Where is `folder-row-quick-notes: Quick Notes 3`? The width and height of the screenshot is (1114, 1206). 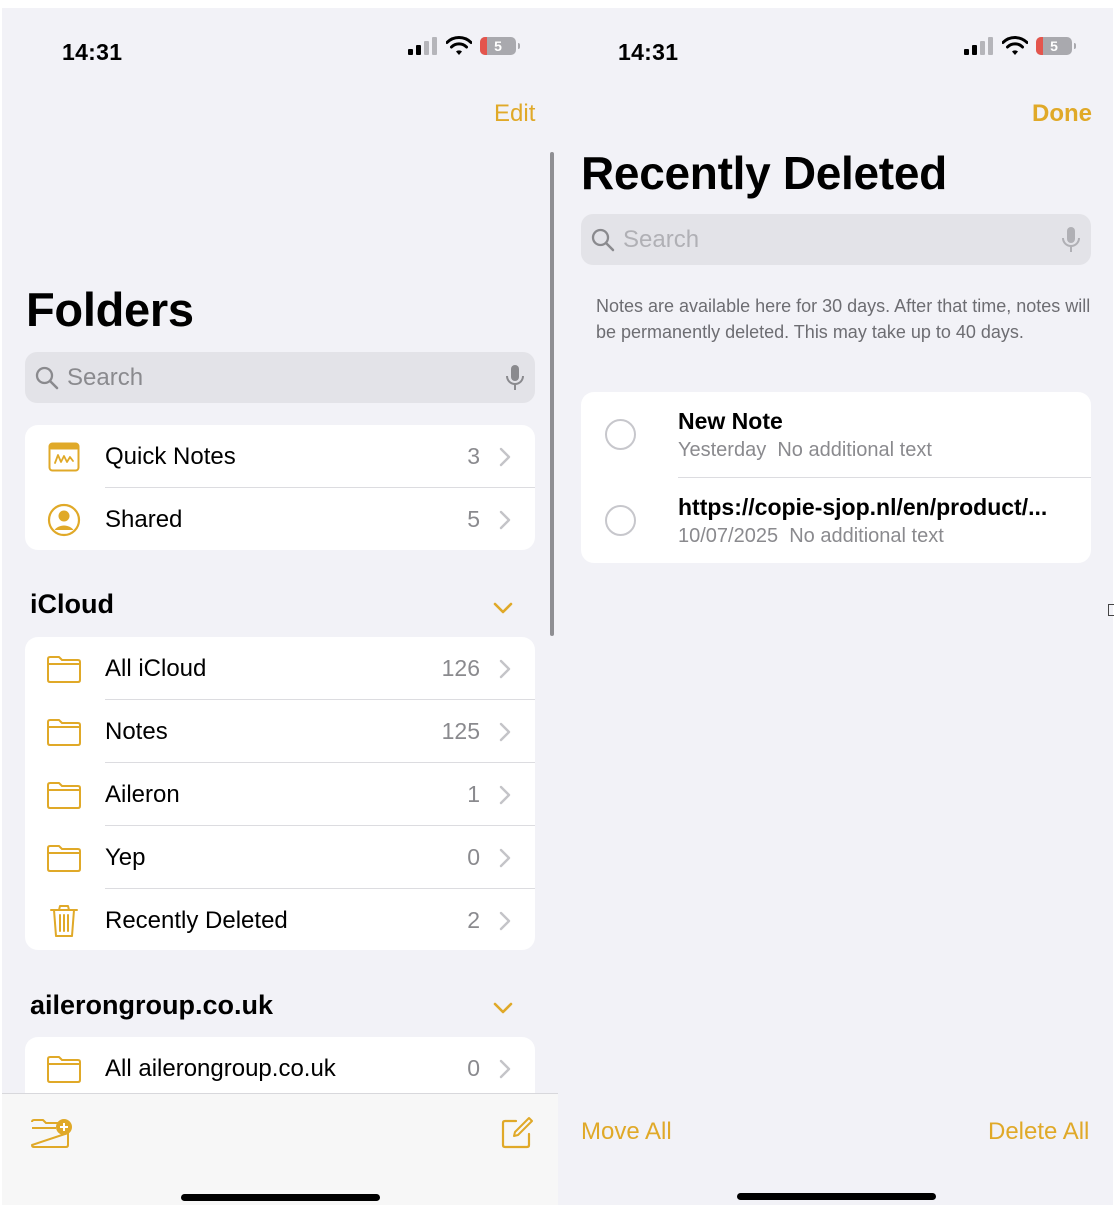
folder-row-quick-notes: Quick Notes 3 is located at coordinates (280, 456).